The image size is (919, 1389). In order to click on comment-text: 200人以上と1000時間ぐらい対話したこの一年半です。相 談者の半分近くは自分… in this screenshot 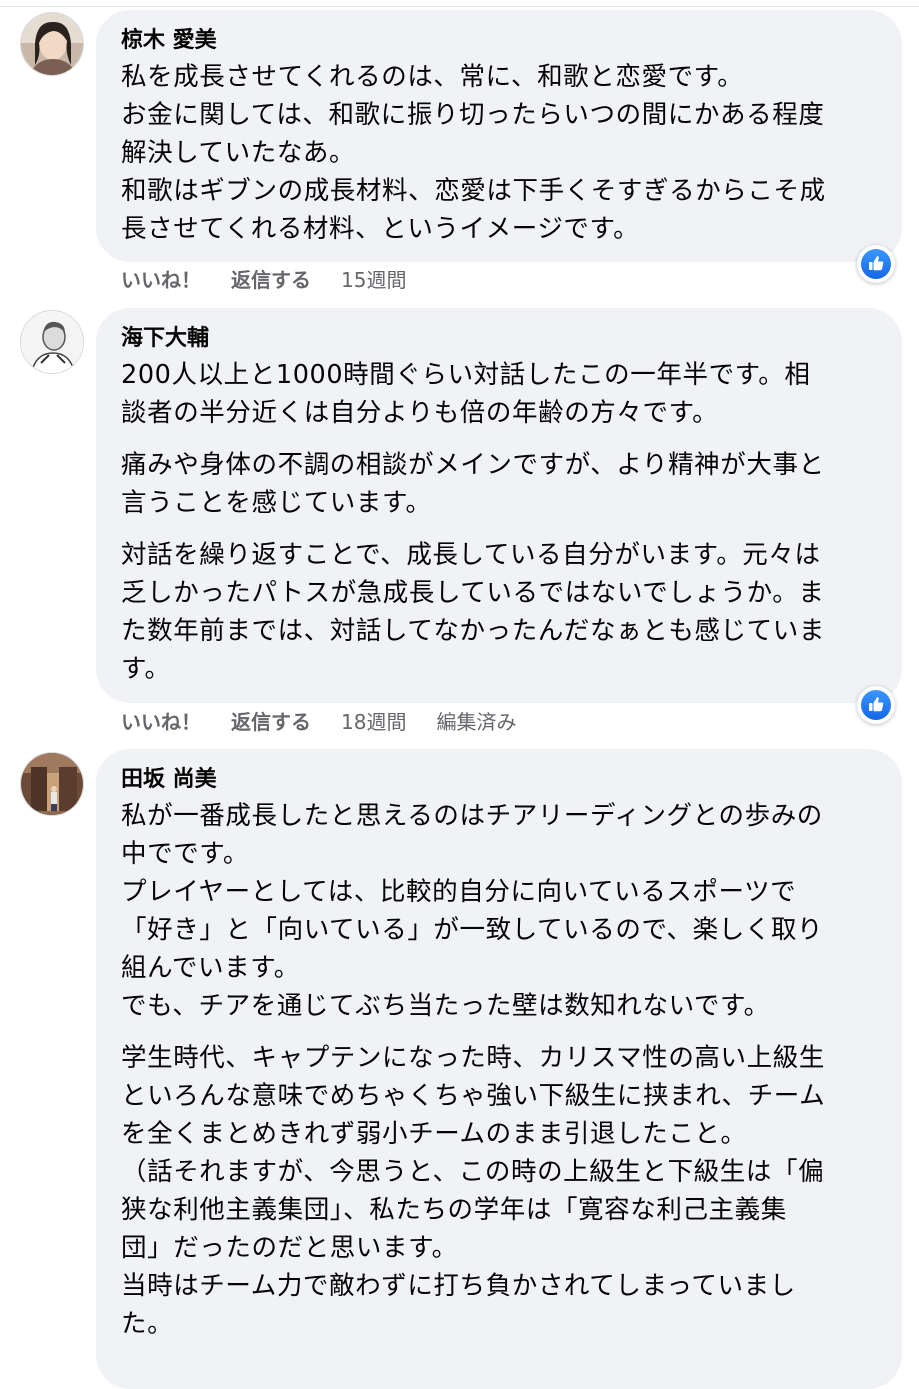, I will do `click(496, 394)`.